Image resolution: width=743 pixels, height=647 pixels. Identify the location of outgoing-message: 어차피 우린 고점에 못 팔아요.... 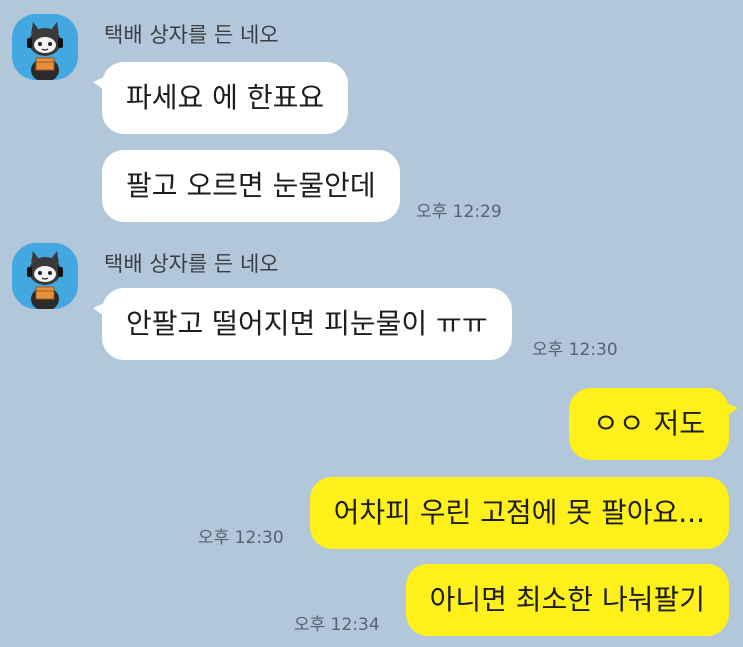
(519, 513).